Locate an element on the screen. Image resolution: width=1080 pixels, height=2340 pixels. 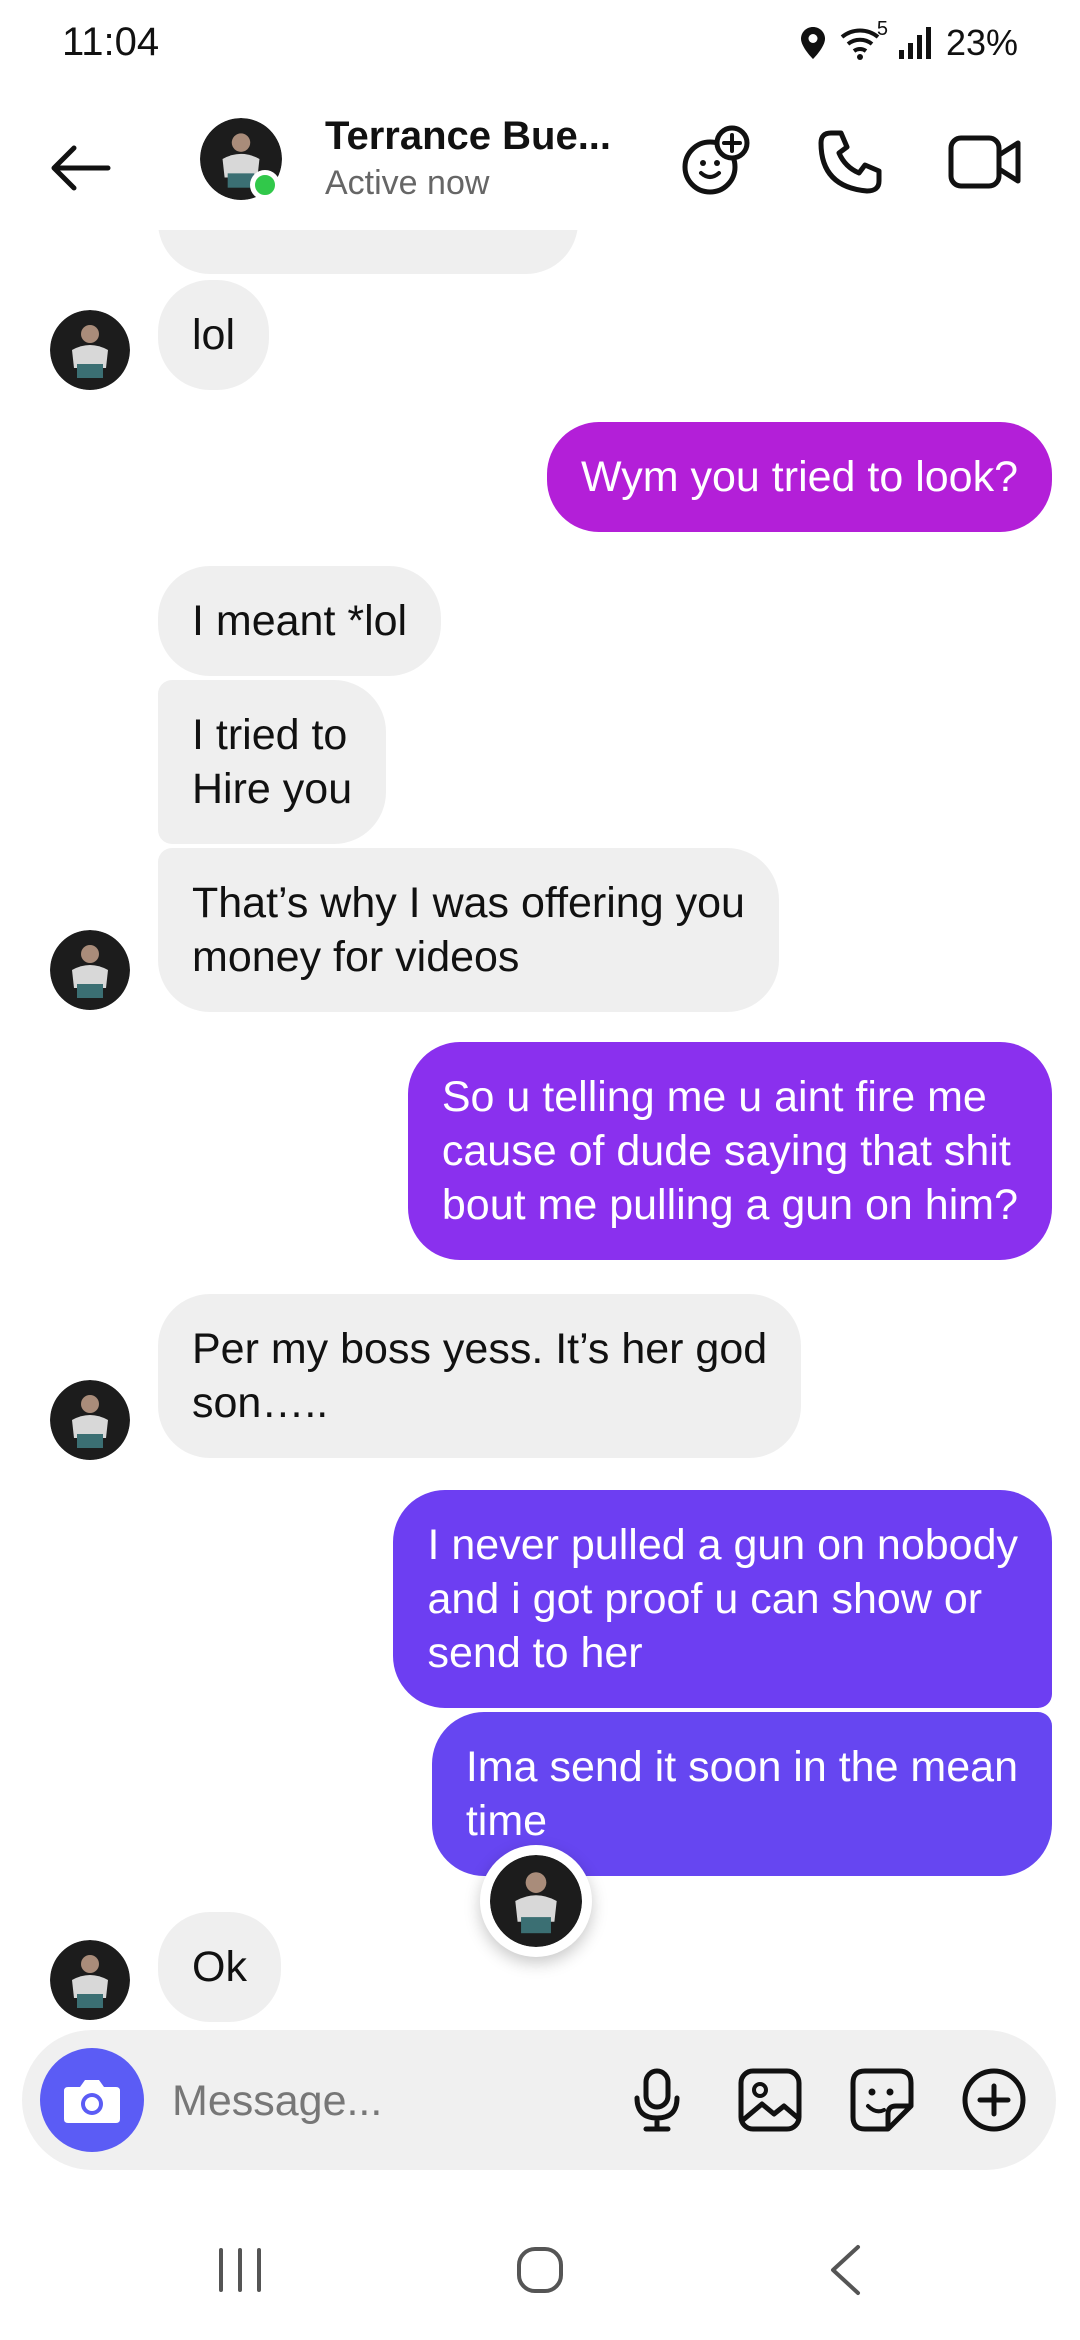
wifi-icon: 5 is located at coordinates (864, 39).